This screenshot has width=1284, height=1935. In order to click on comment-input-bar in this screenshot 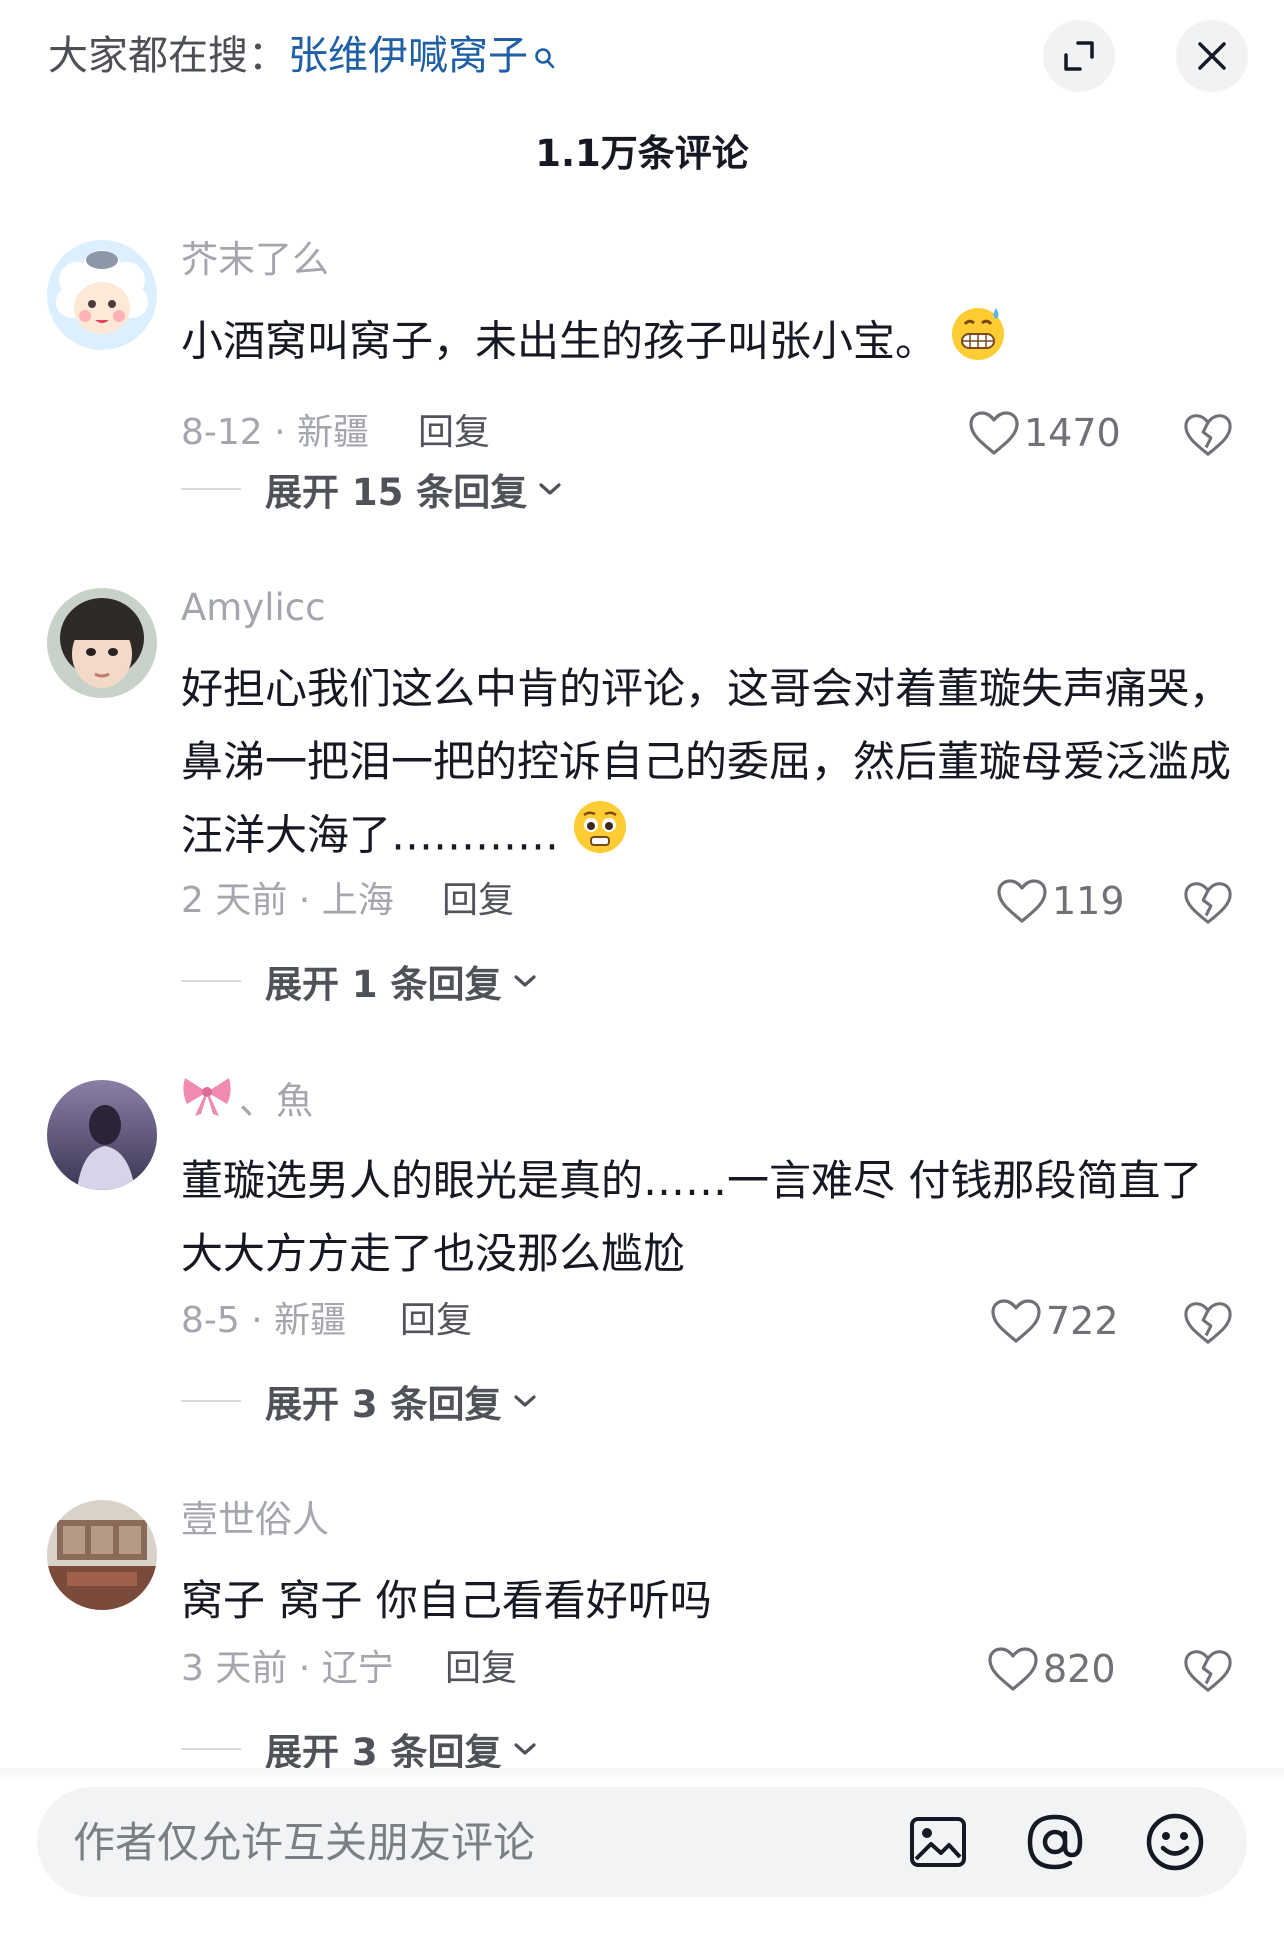, I will do `click(642, 1842)`.